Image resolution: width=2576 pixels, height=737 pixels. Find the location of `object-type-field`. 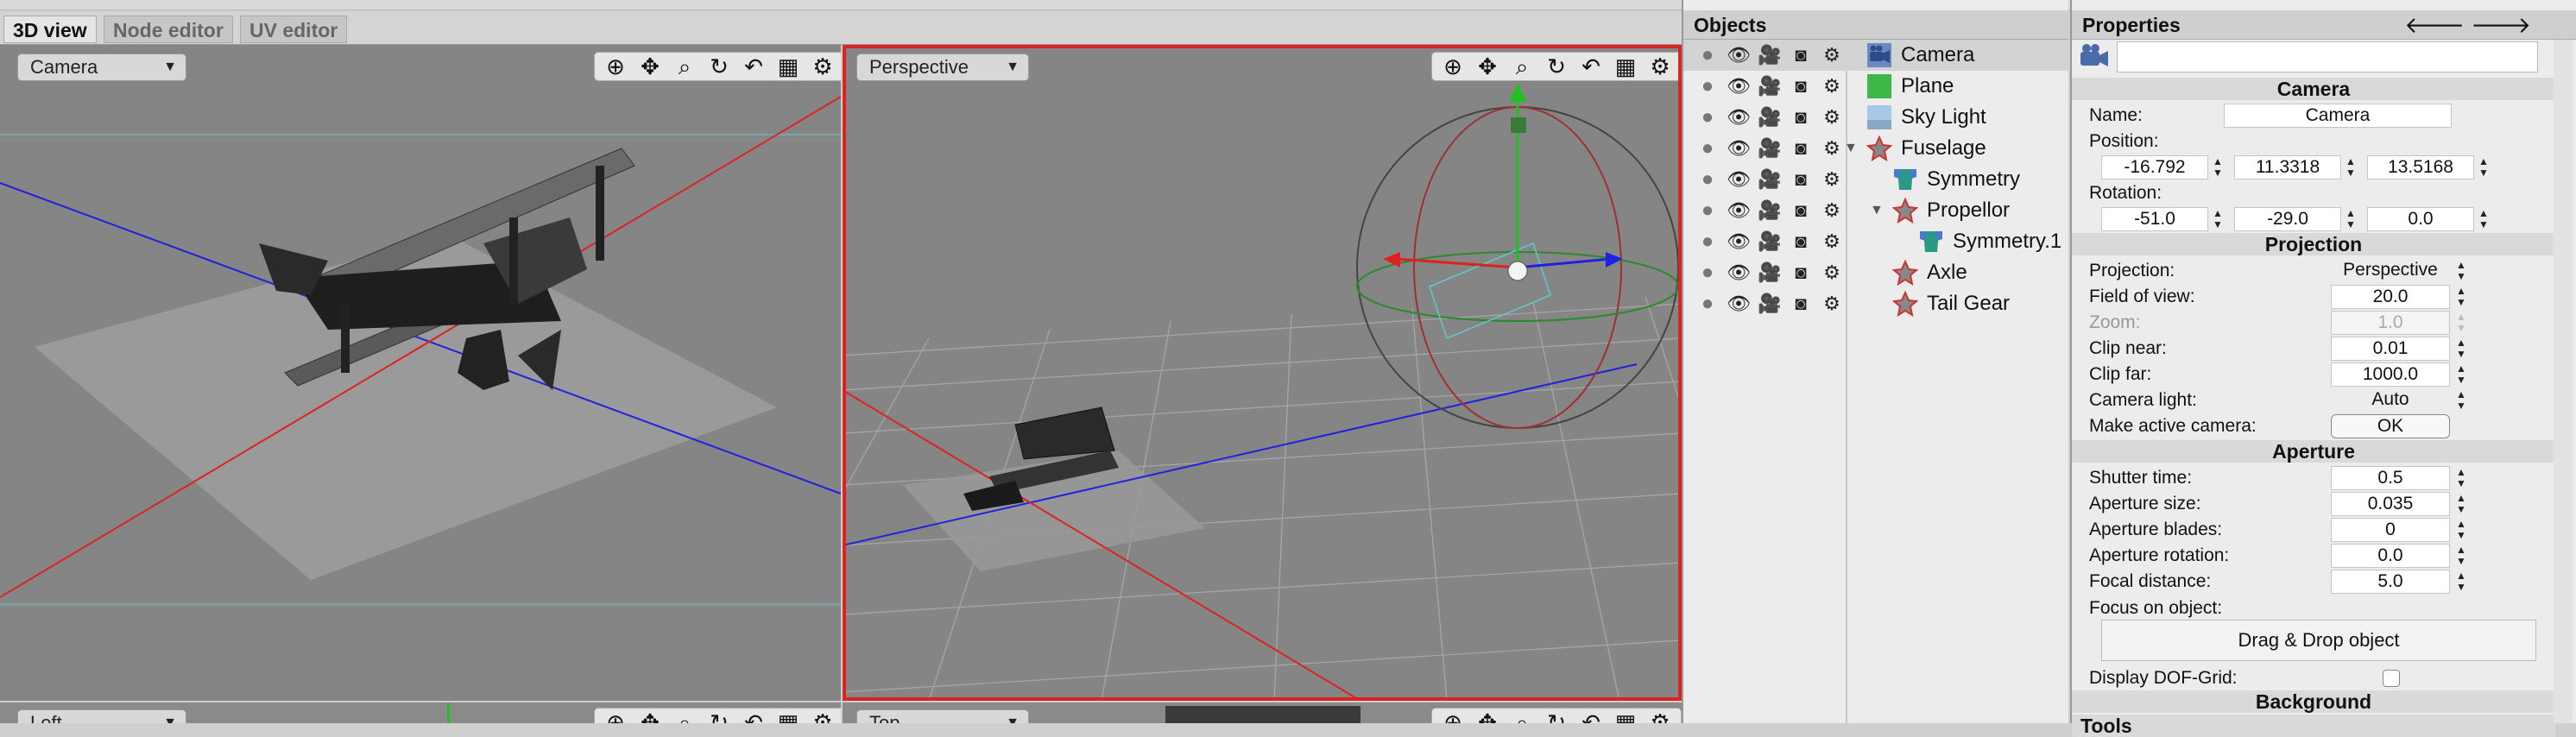

object-type-field is located at coordinates (2327, 56).